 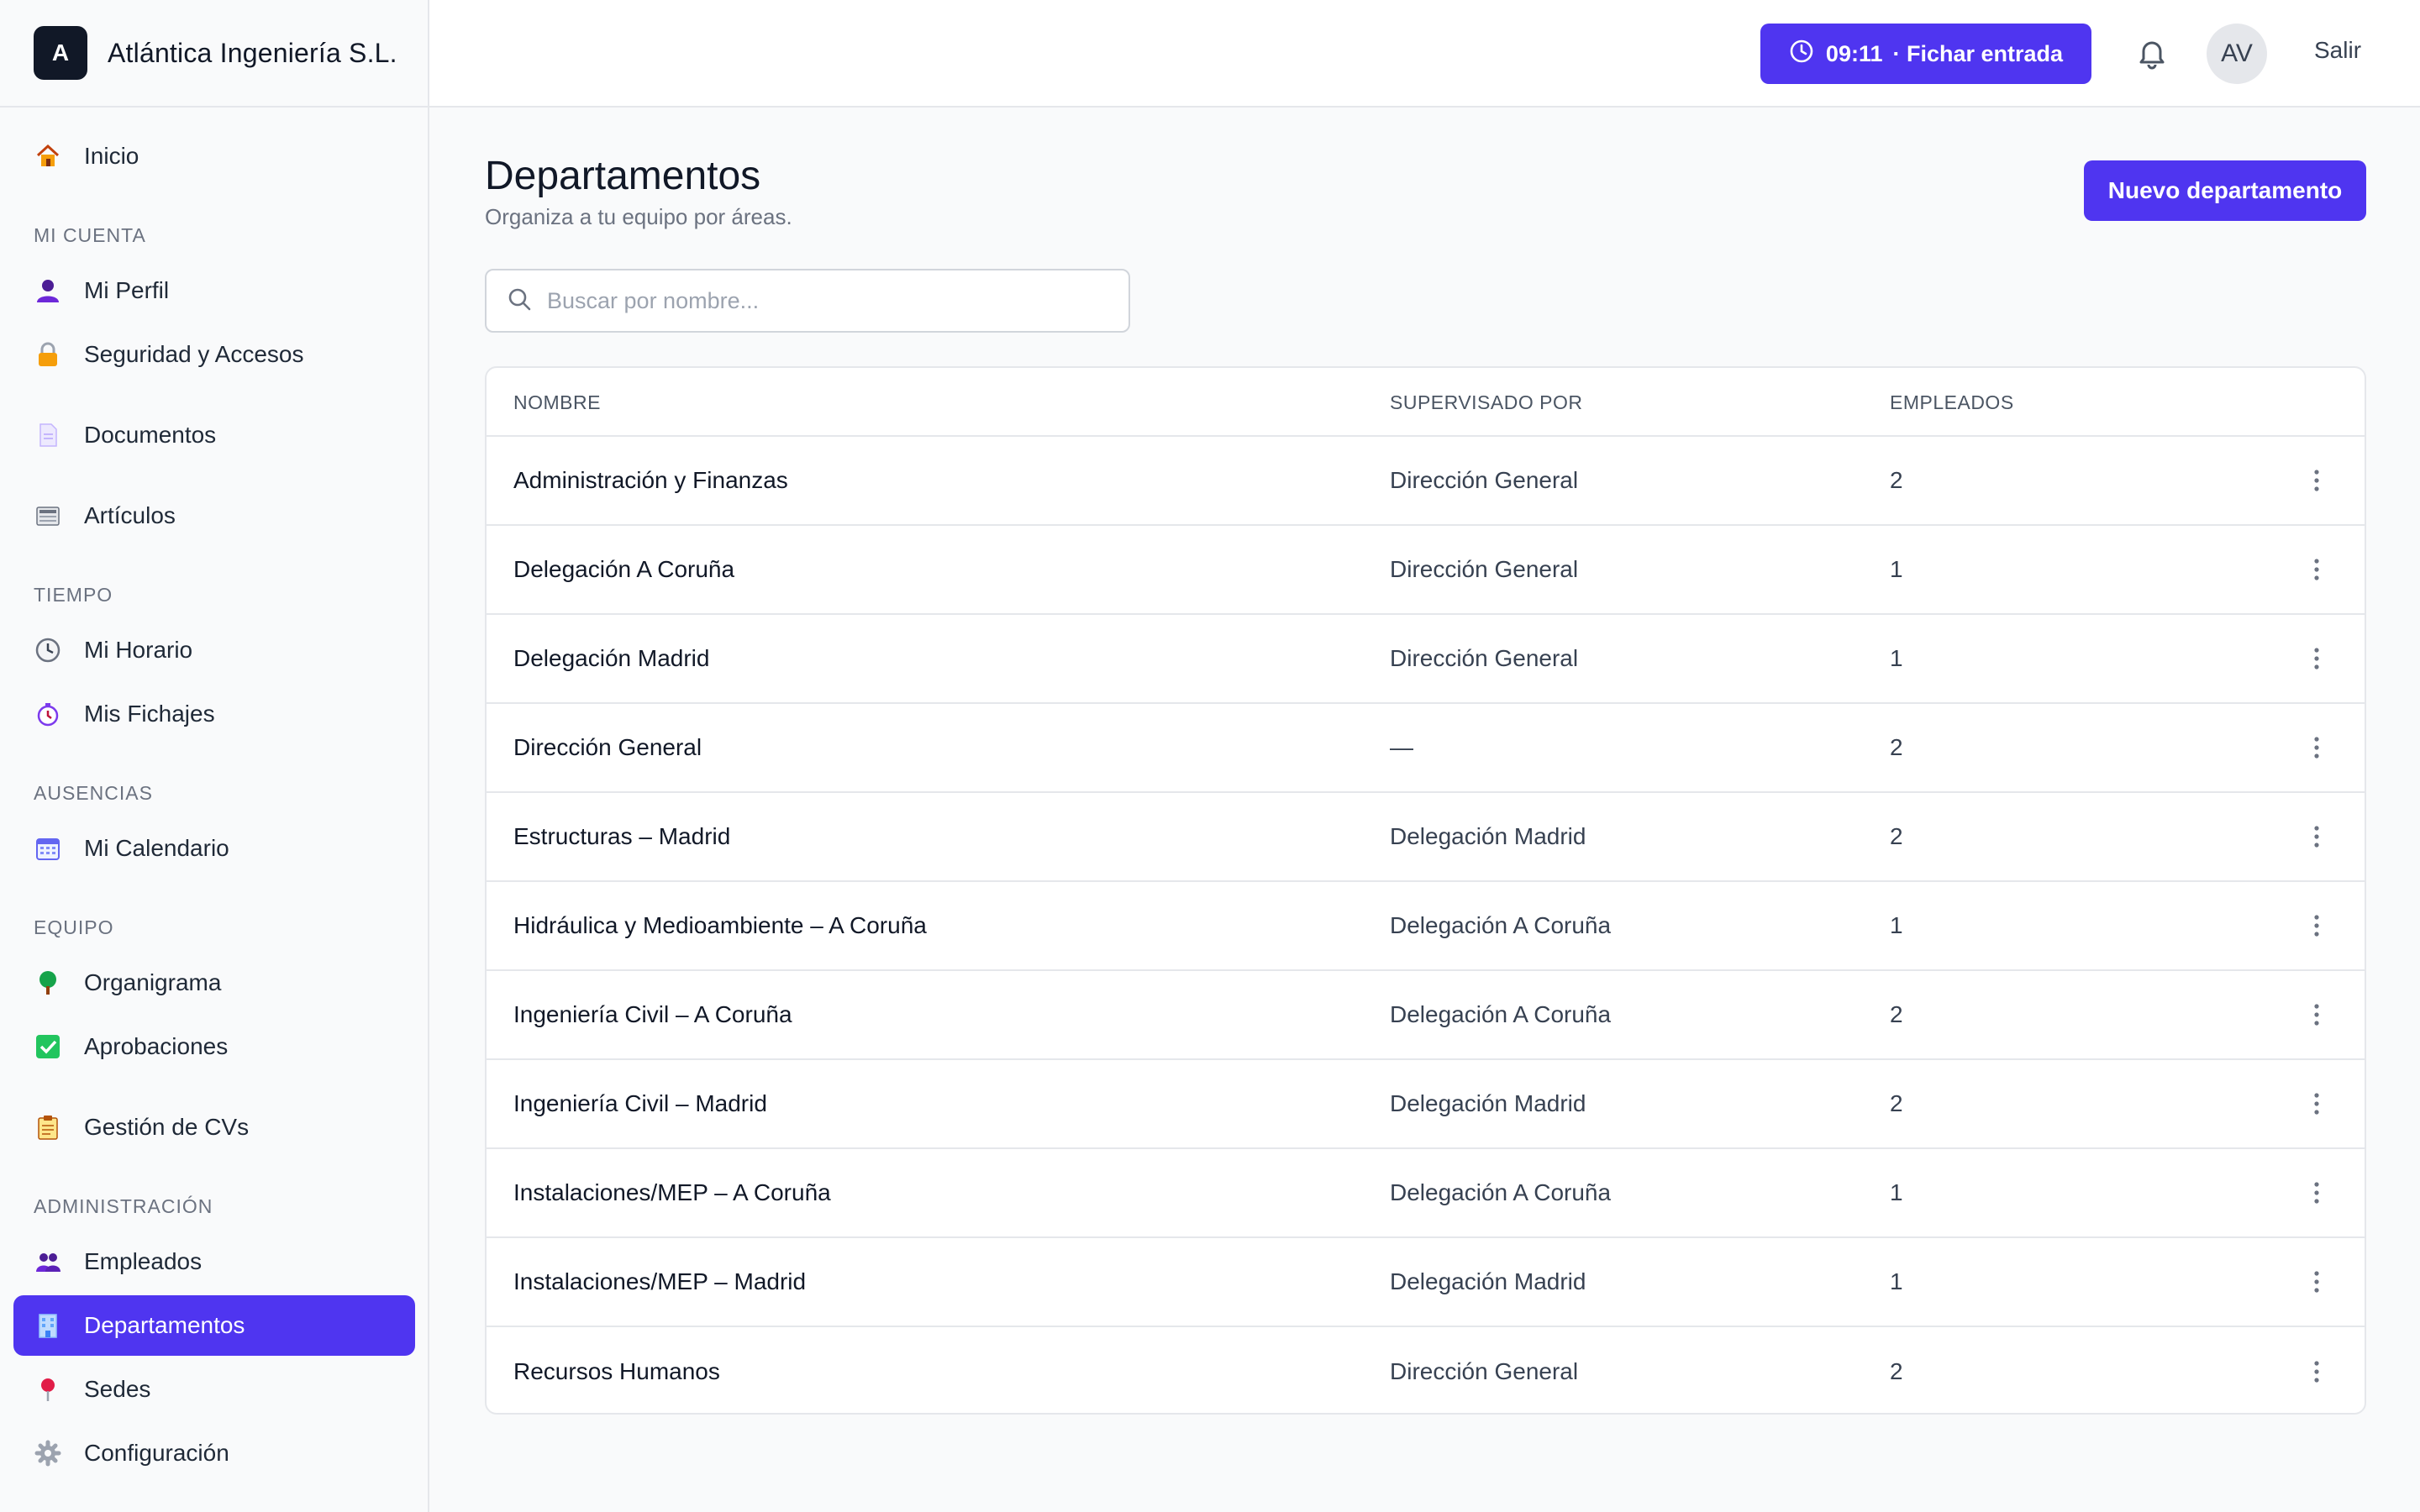 What do you see at coordinates (48, 354) in the screenshot?
I see `lock-icon` at bounding box center [48, 354].